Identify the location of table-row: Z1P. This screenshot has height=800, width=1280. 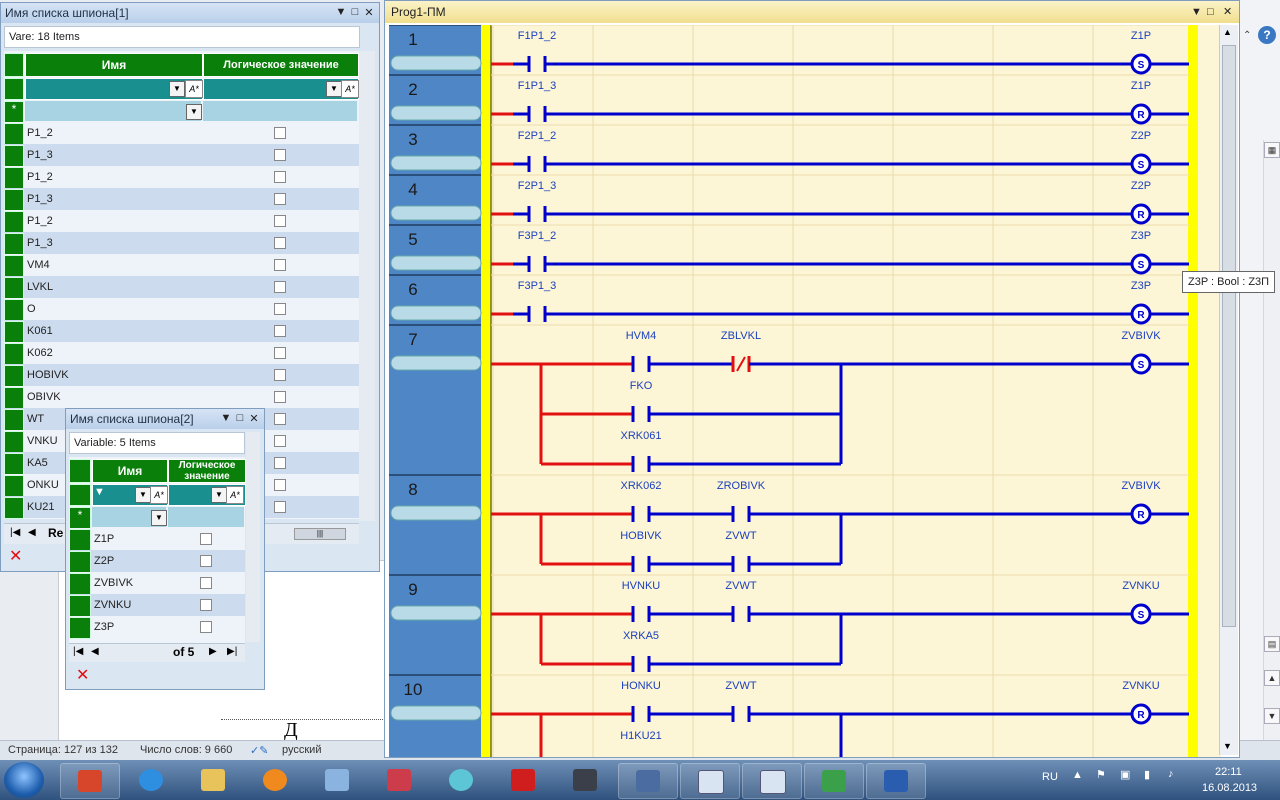
(157, 539).